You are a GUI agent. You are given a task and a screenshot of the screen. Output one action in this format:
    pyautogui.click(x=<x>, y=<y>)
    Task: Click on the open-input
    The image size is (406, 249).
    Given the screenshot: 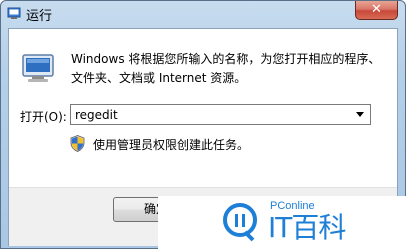 What is the action you would take?
    pyautogui.click(x=211, y=114)
    